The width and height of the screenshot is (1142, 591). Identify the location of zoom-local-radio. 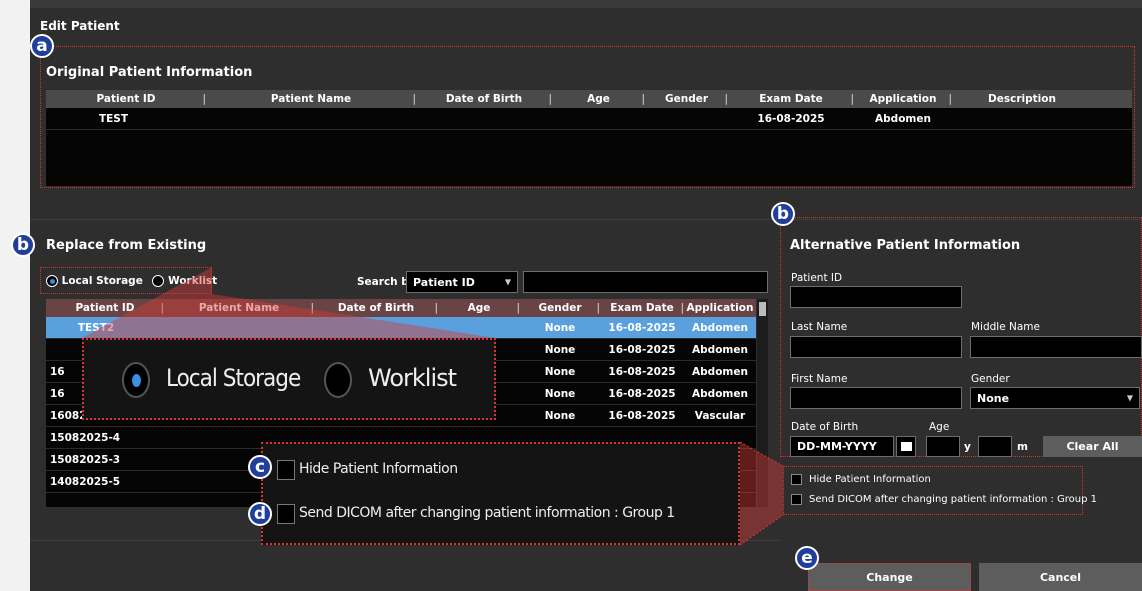
(136, 380).